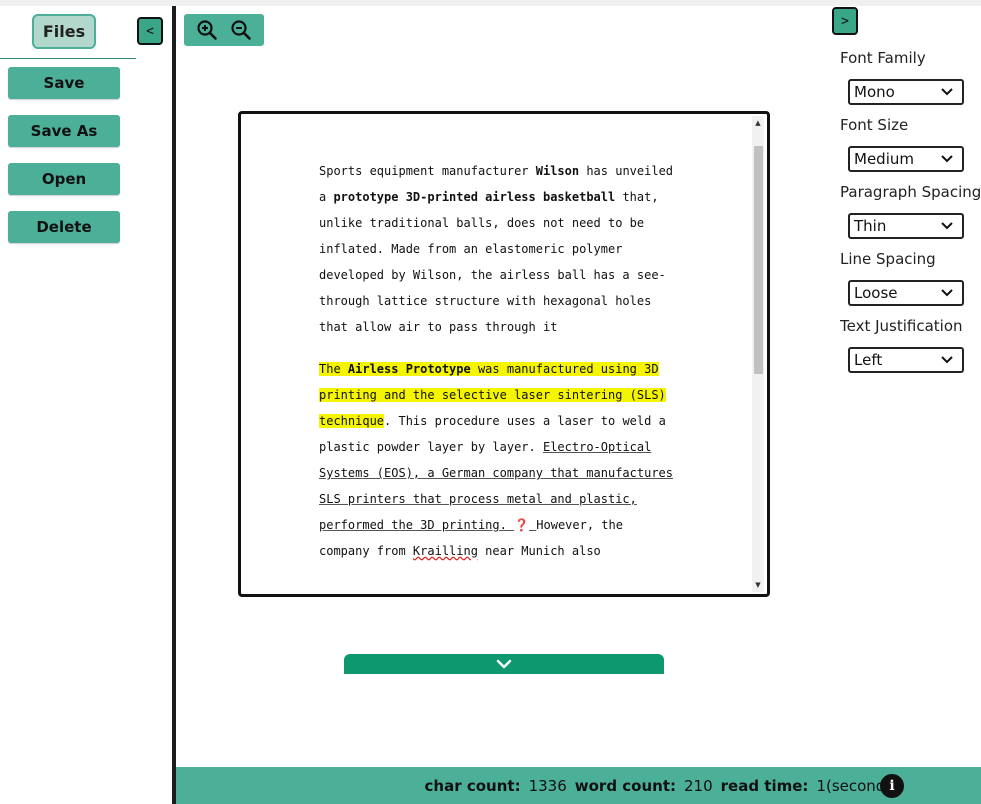 The height and width of the screenshot is (804, 981). Describe the element at coordinates (557, 171) in the screenshot. I see `bold-text: Wilson` at that location.